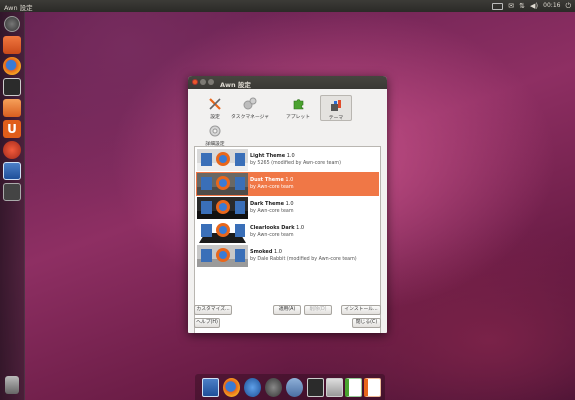  What do you see at coordinates (568, 6) in the screenshot?
I see `power-icon: ⏻` at bounding box center [568, 6].